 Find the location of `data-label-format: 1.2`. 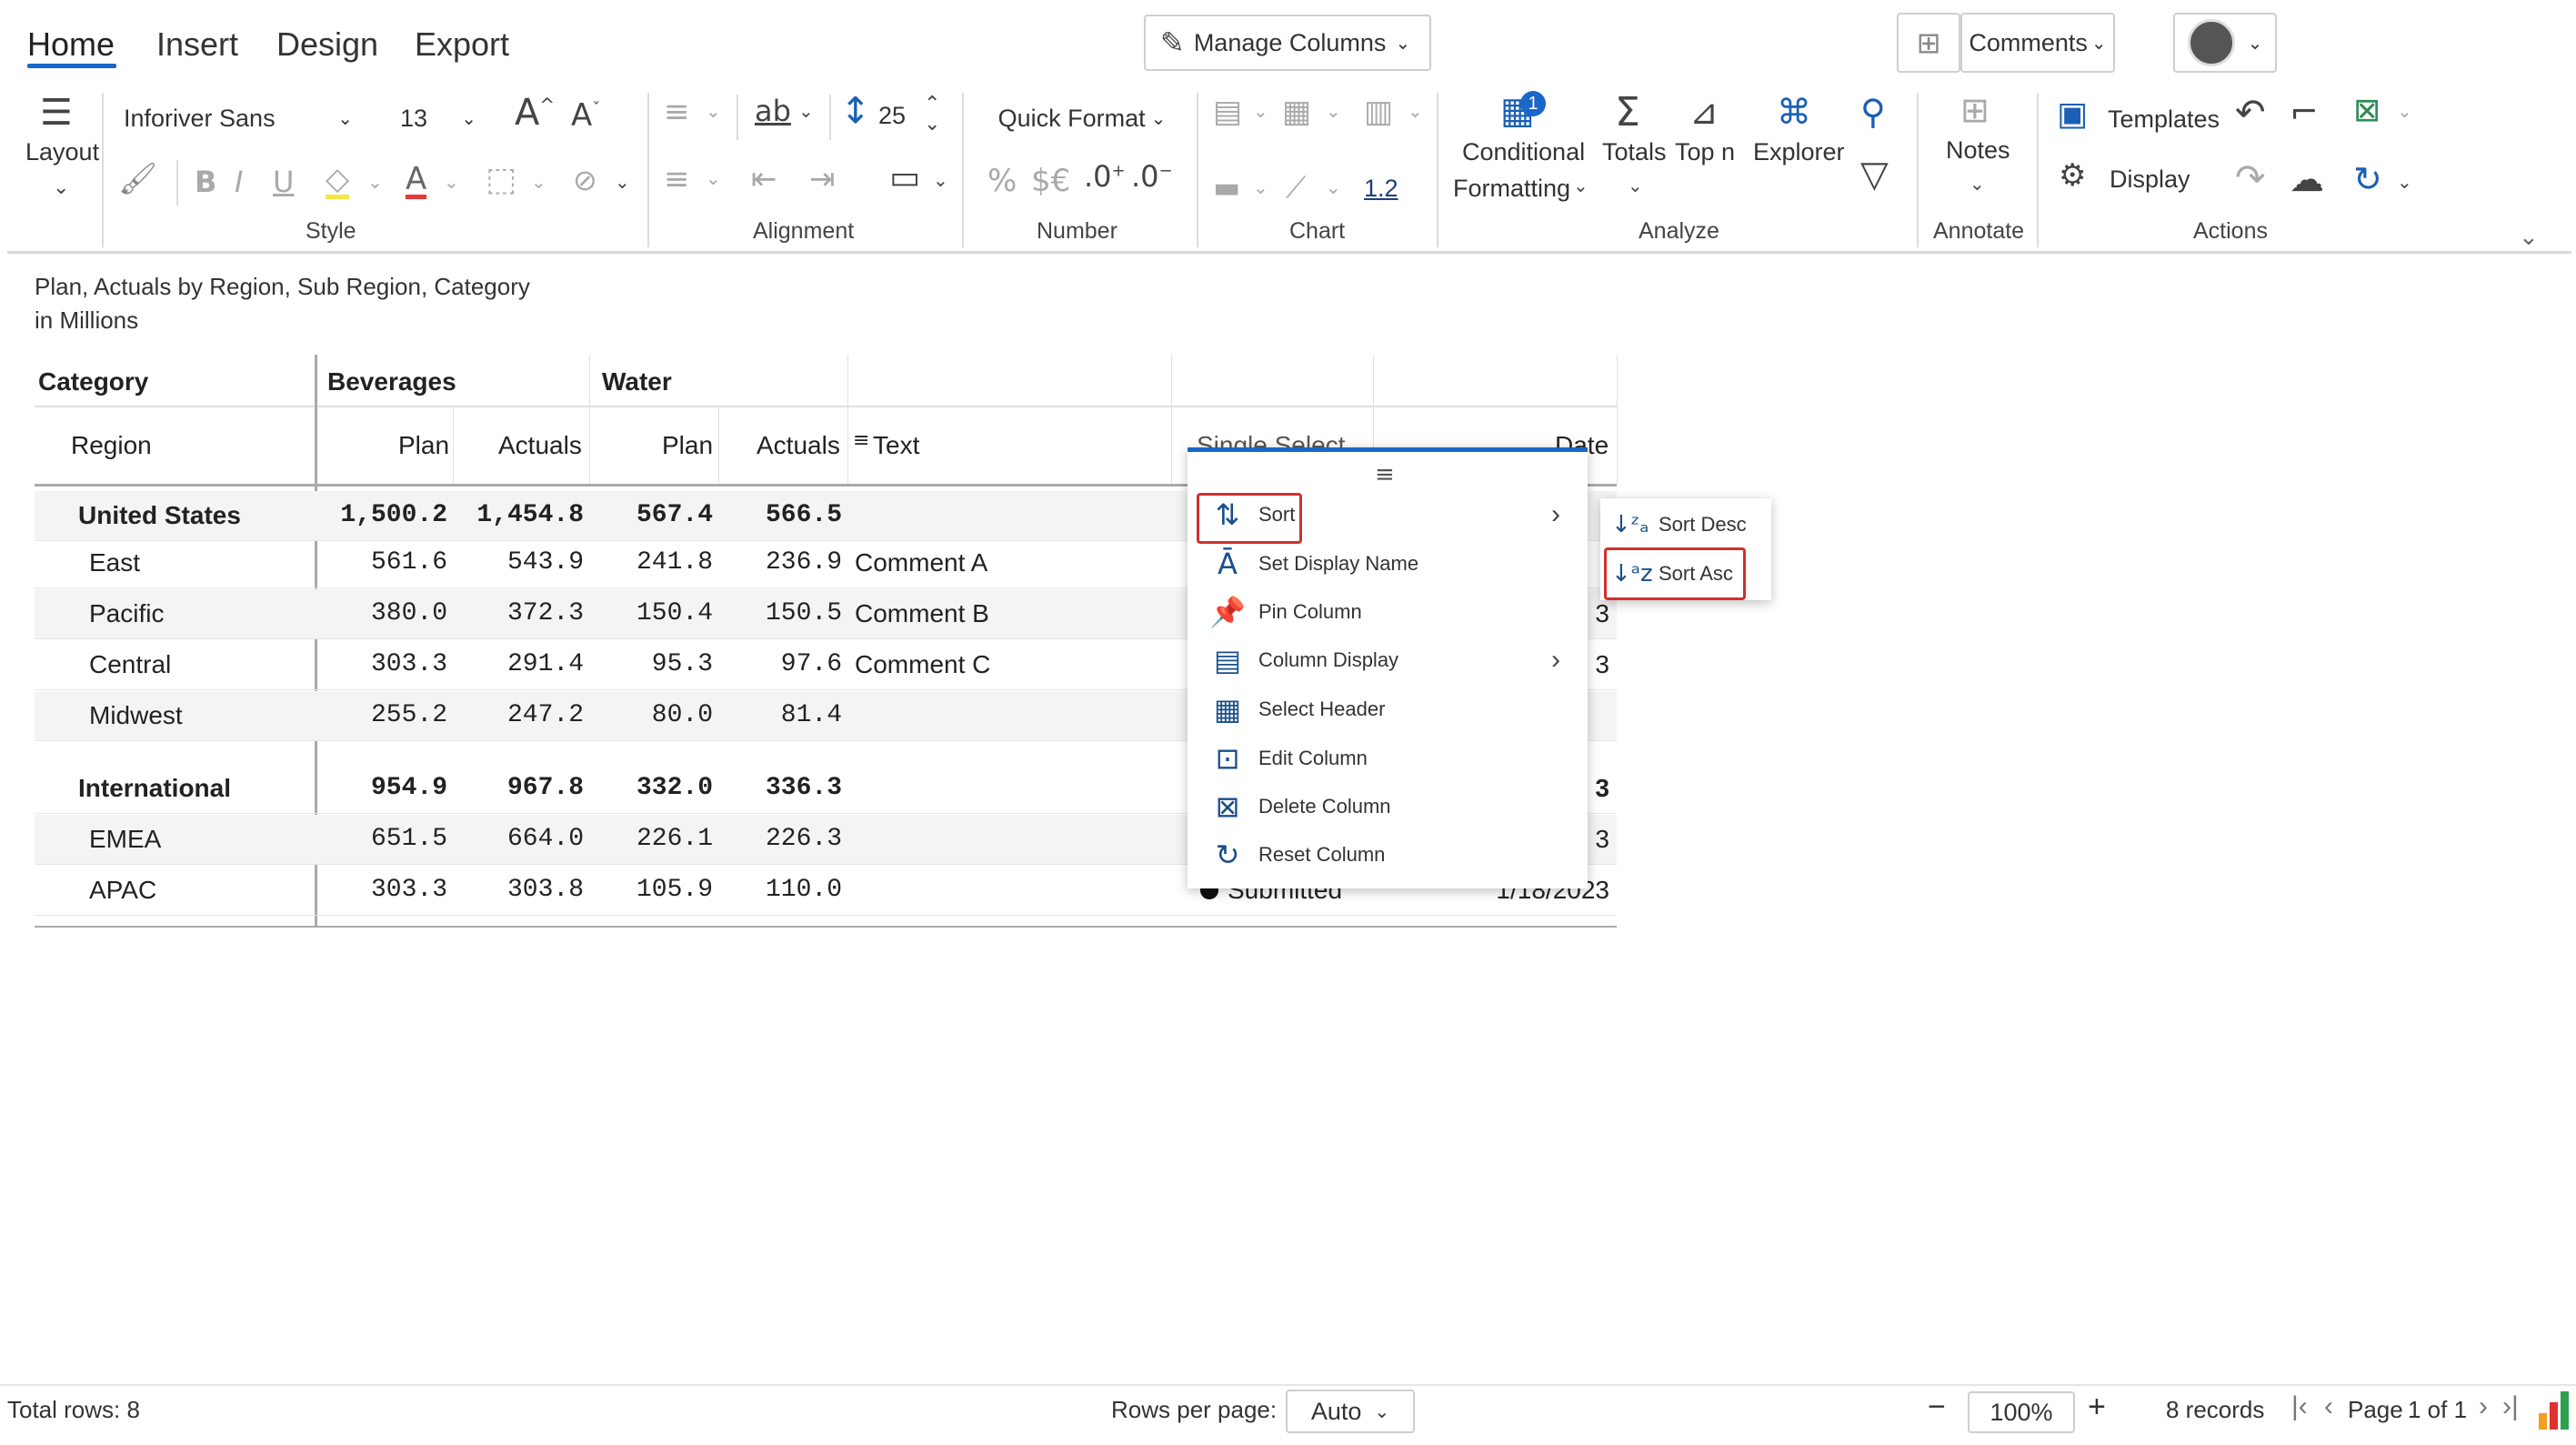

data-label-format: 1.2 is located at coordinates (1381, 189).